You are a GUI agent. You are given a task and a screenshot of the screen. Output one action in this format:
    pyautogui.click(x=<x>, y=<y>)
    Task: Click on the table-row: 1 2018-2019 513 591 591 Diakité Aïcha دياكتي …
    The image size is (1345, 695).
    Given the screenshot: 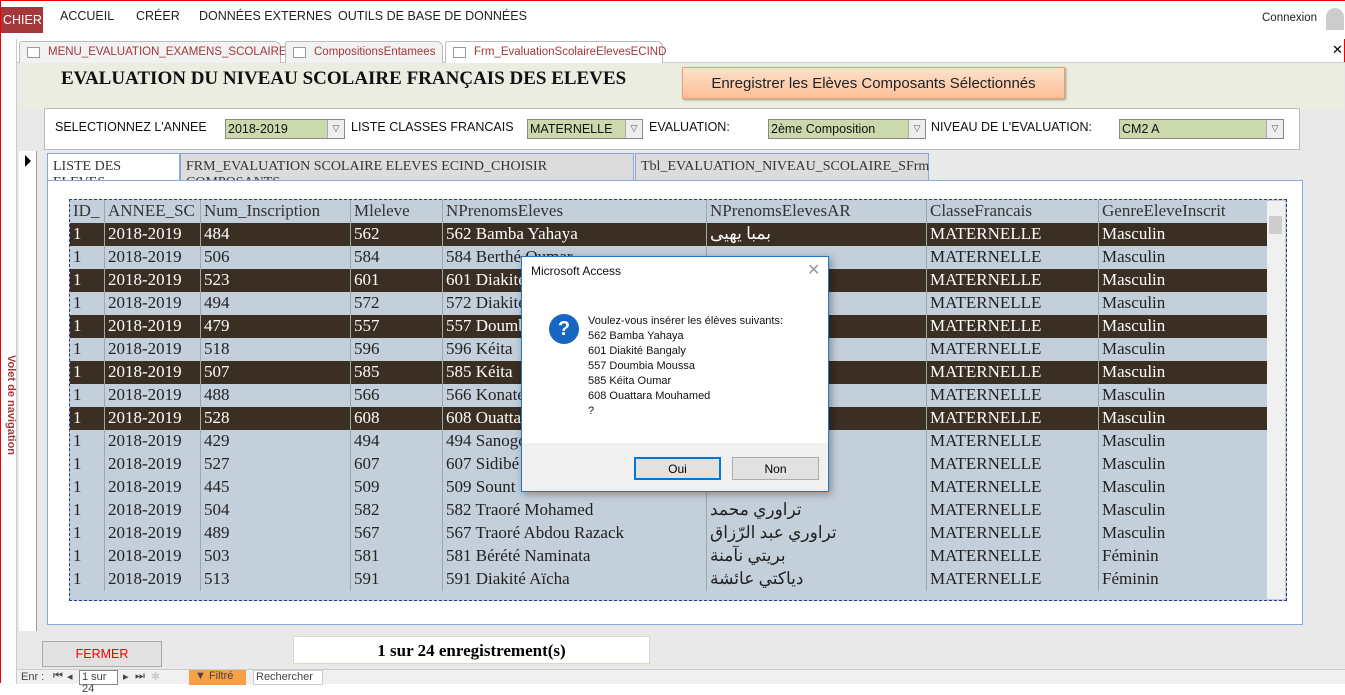 What is the action you would take?
    pyautogui.click(x=669, y=579)
    